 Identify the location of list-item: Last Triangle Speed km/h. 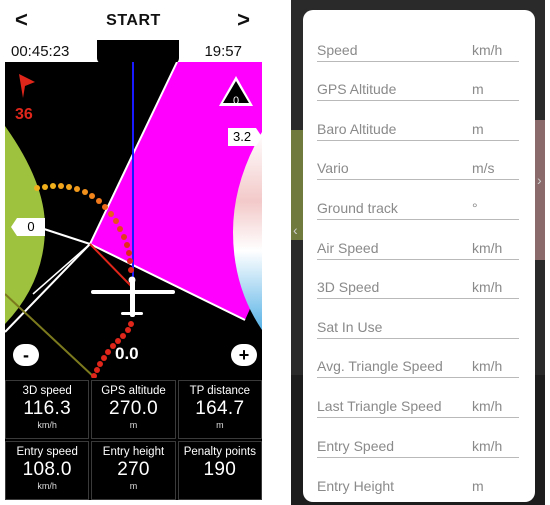
(418, 398).